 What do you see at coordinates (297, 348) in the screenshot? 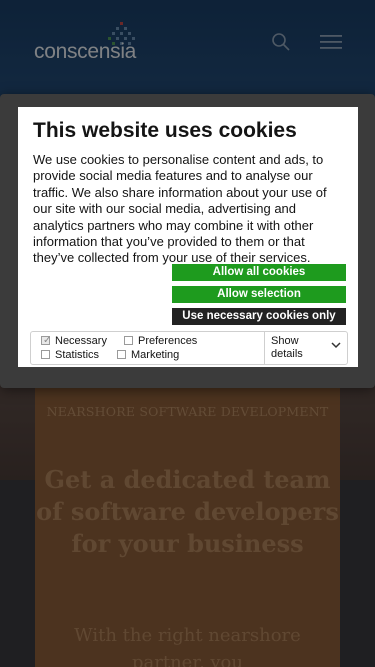
I see `show-details-link: Show details` at bounding box center [297, 348].